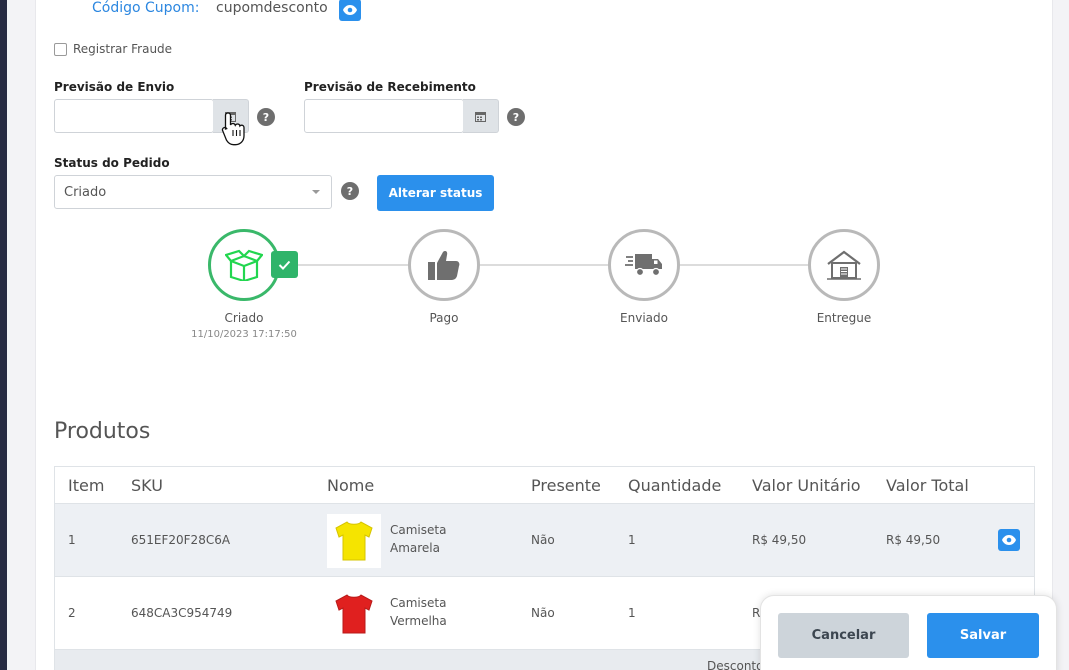  Describe the element at coordinates (102, 431) in the screenshot. I see `products-title: Produtos` at that location.